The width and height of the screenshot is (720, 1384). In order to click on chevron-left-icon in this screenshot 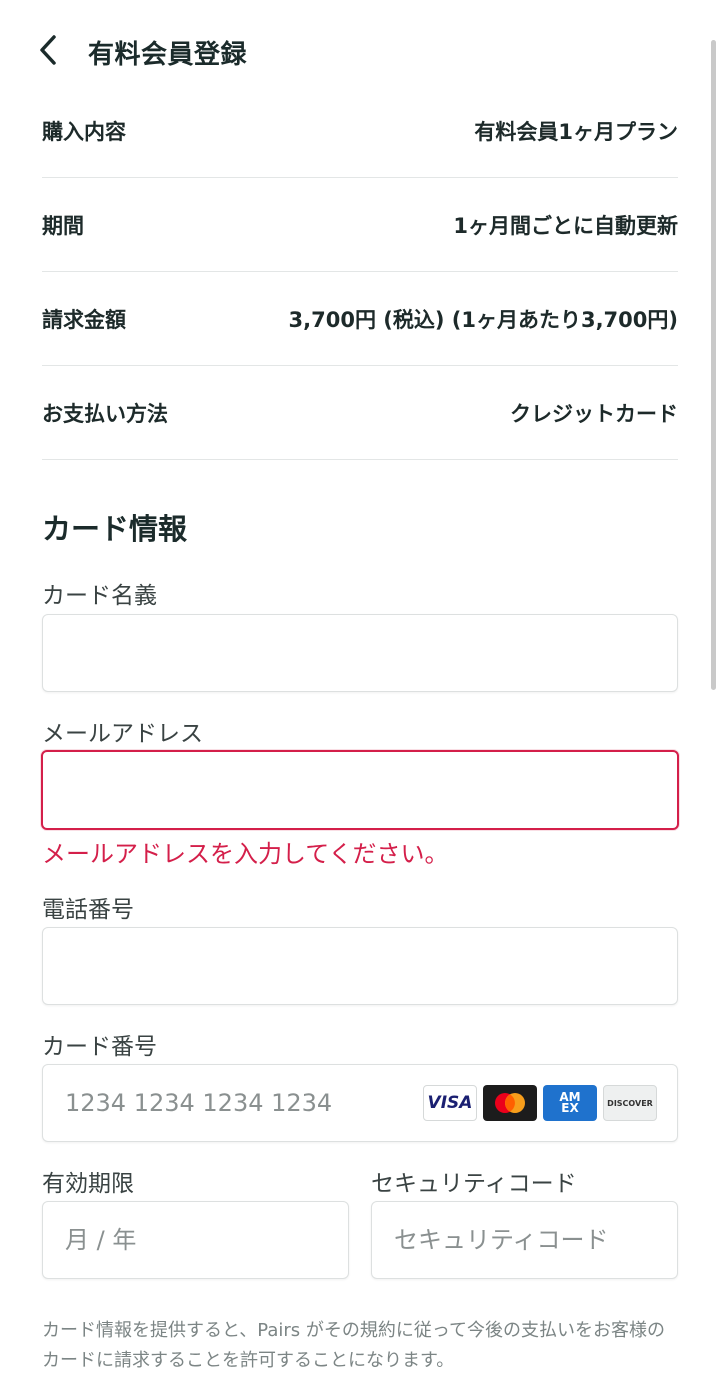, I will do `click(48, 50)`.